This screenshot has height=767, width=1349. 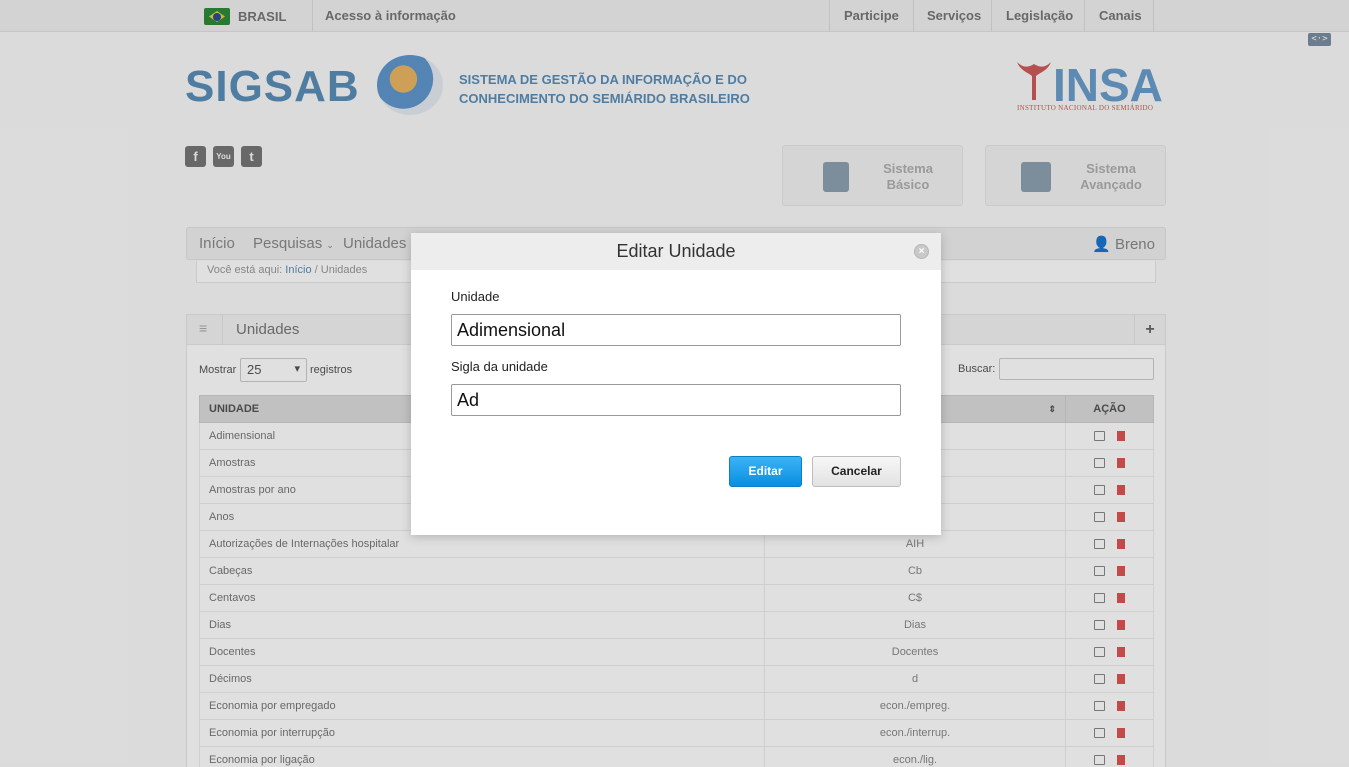 What do you see at coordinates (856, 471) in the screenshot?
I see `cancel-button: Cancelar` at bounding box center [856, 471].